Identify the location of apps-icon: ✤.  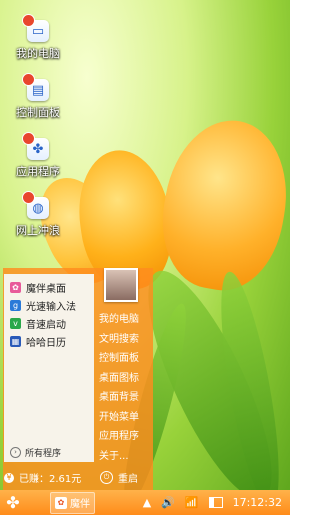
(35, 146).